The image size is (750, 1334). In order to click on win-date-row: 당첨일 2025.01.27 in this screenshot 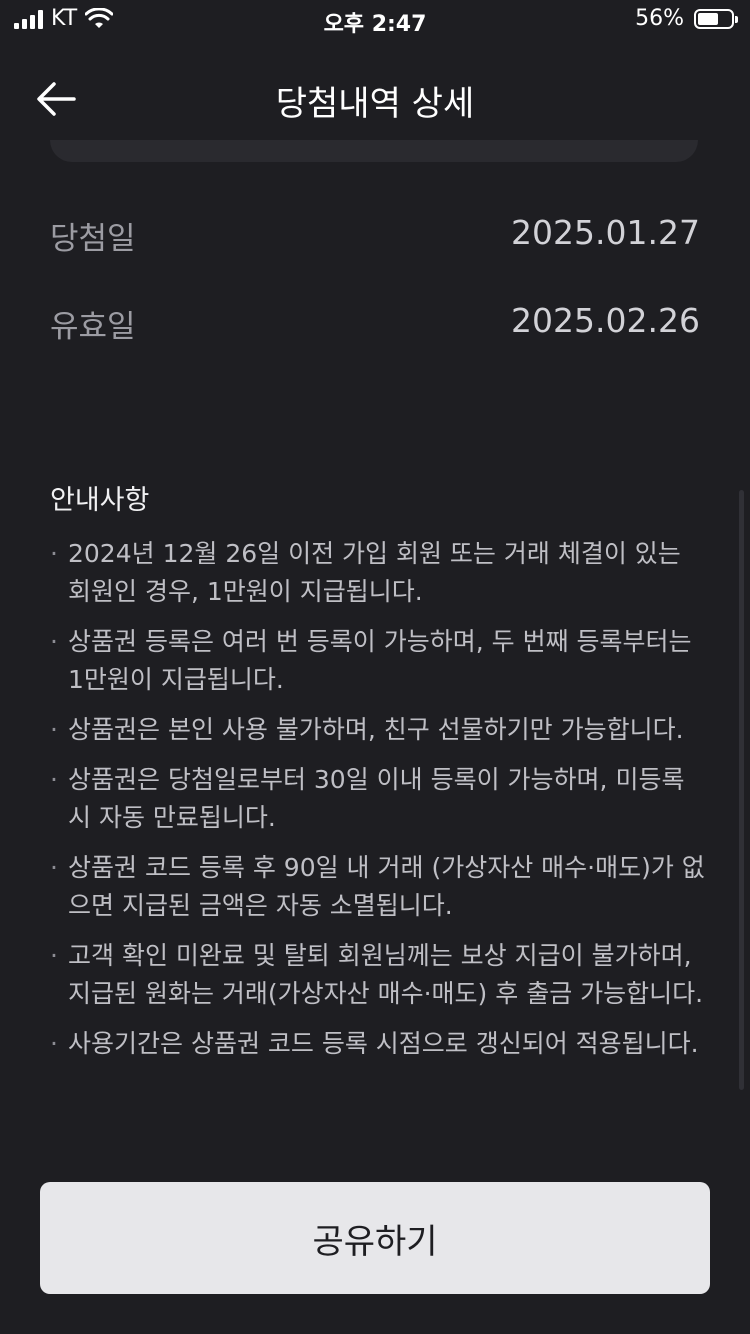, I will do `click(375, 231)`.